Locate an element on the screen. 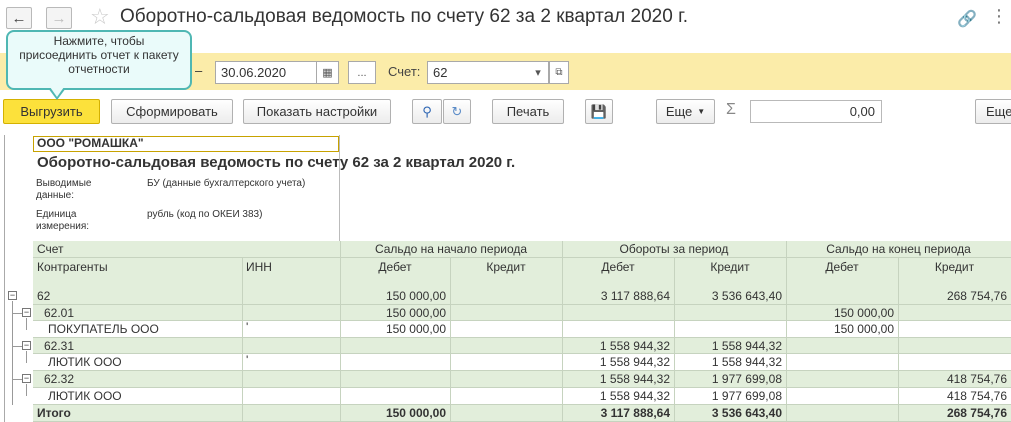  row-cc: 268 754,76 is located at coordinates (976, 413).